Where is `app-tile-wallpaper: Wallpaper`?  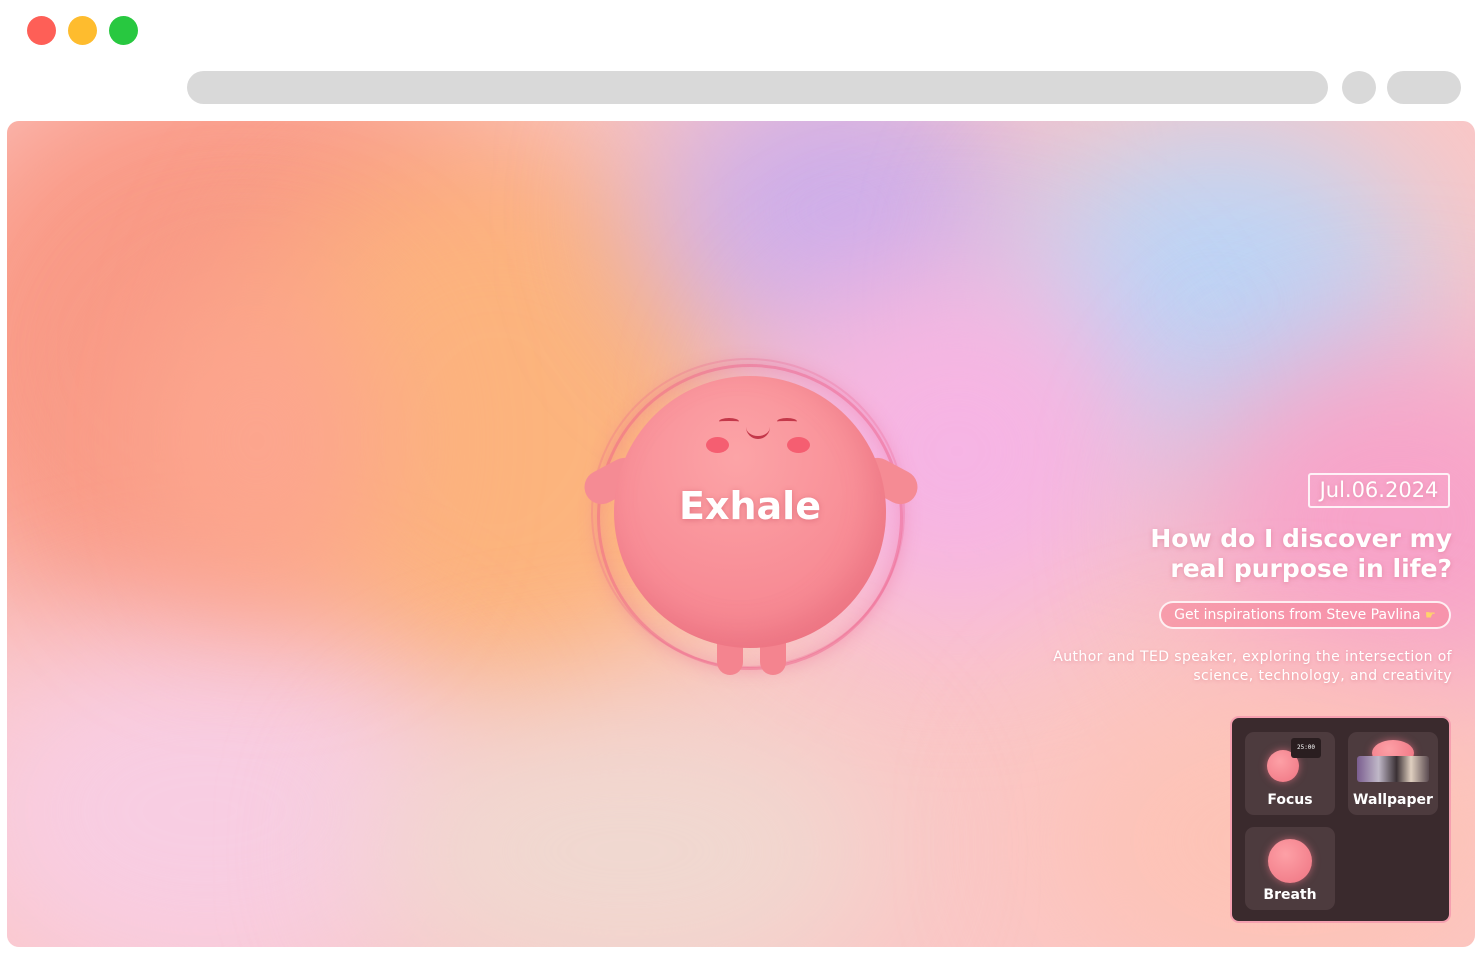
app-tile-wallpaper: Wallpaper is located at coordinates (1393, 773).